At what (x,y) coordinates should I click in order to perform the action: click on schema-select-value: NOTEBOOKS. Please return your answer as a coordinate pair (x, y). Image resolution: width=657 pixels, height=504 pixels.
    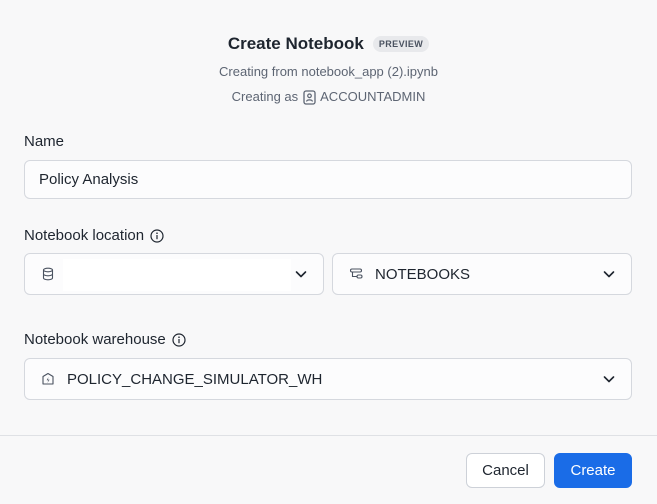
    Looking at the image, I should click on (423, 274).